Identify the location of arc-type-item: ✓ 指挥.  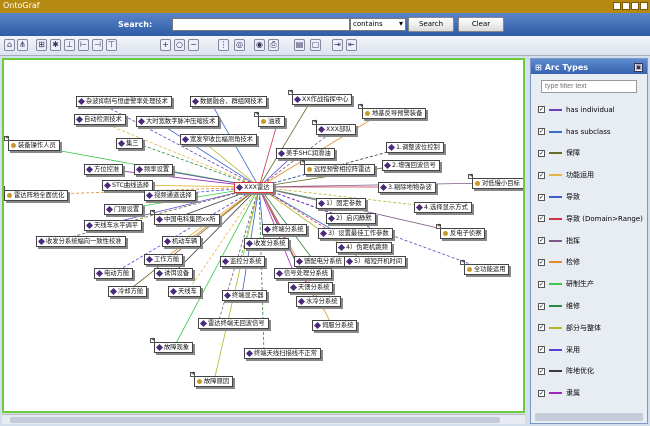
(590, 241).